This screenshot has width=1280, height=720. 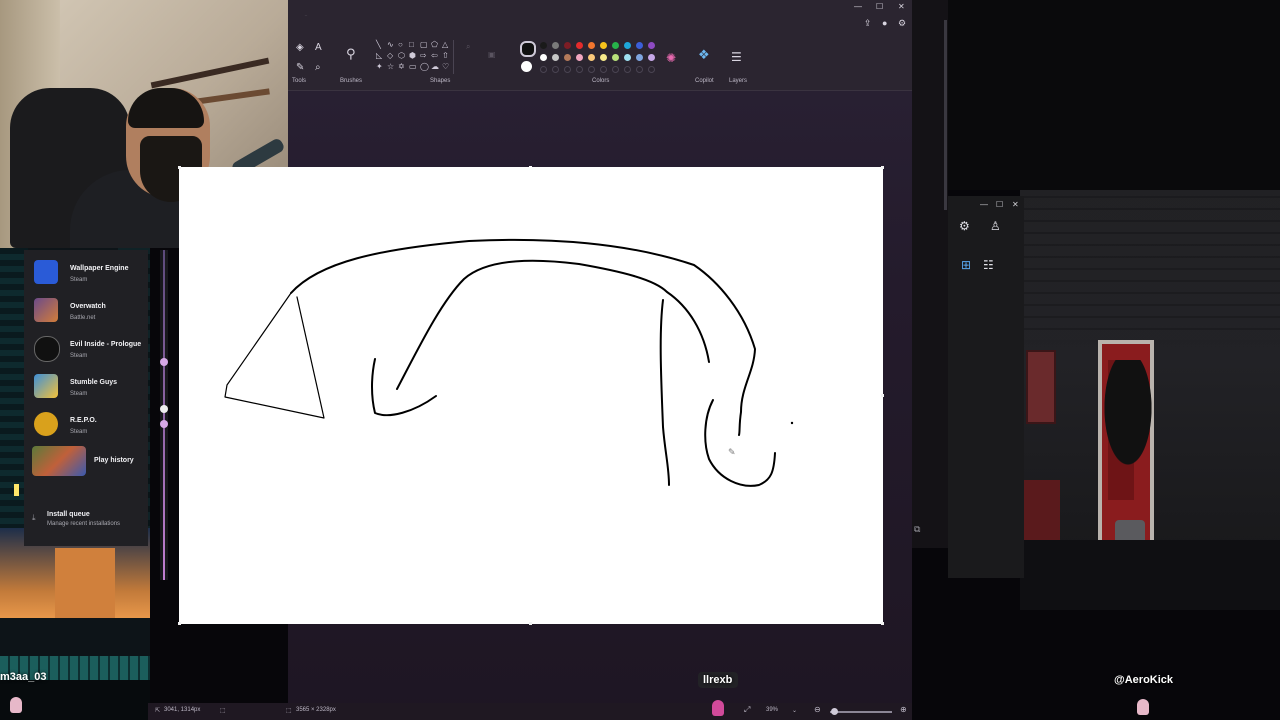 What do you see at coordinates (401, 66) in the screenshot?
I see `six-point-star-shape-icon: ✡` at bounding box center [401, 66].